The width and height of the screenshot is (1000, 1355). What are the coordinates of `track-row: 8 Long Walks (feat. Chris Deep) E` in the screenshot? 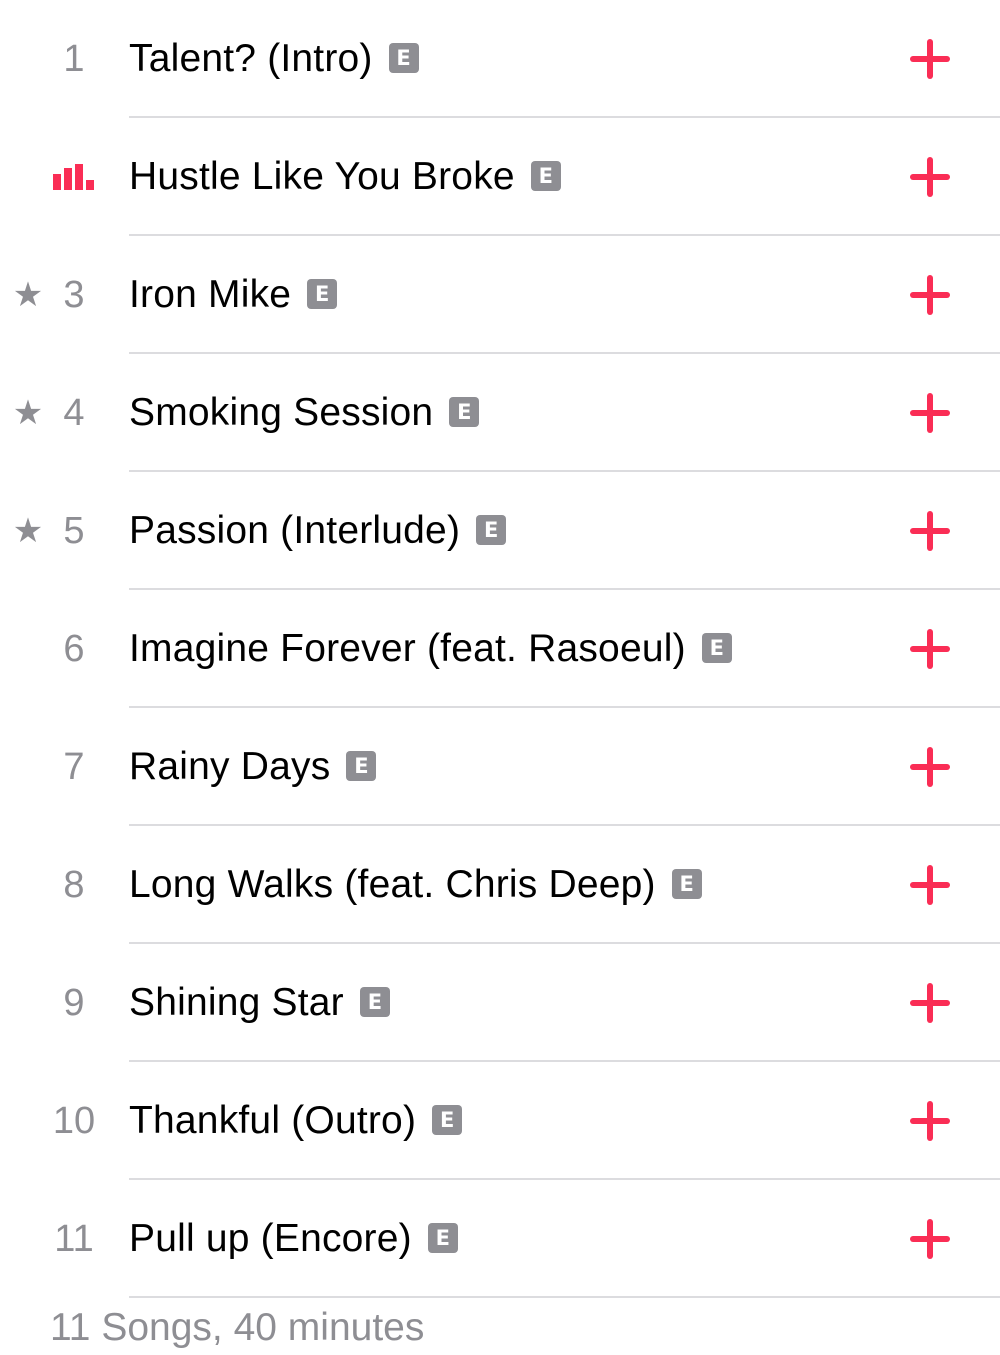 It's located at (500, 885).